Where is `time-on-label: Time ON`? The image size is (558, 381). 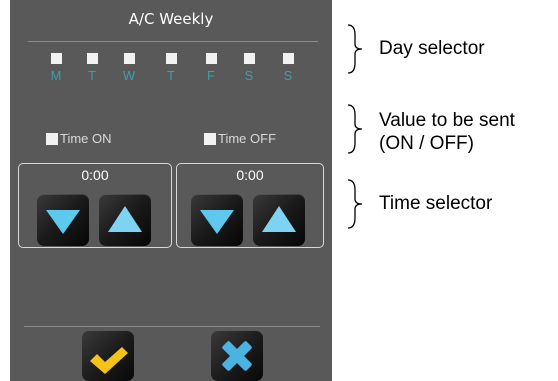
time-on-label: Time ON is located at coordinates (86, 138).